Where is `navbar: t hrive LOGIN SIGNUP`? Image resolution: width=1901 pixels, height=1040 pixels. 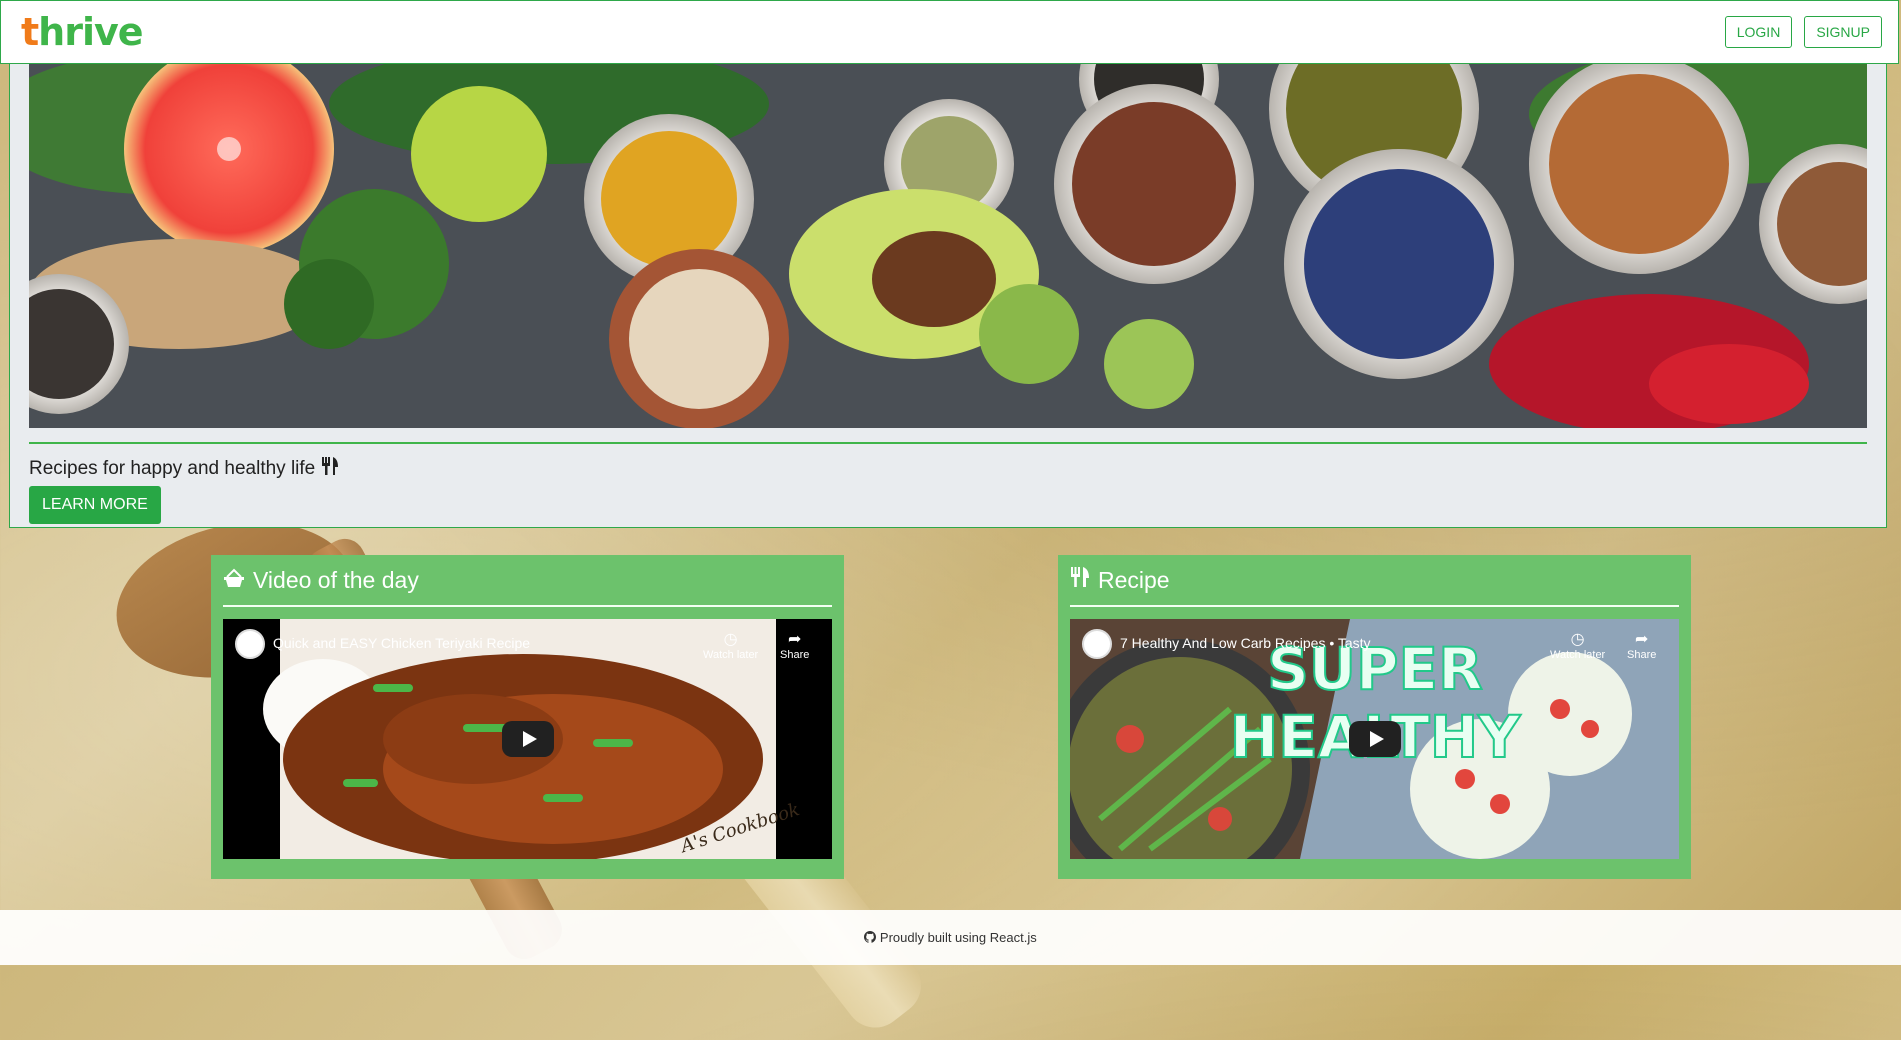
navbar: t hrive LOGIN SIGNUP is located at coordinates (949, 32).